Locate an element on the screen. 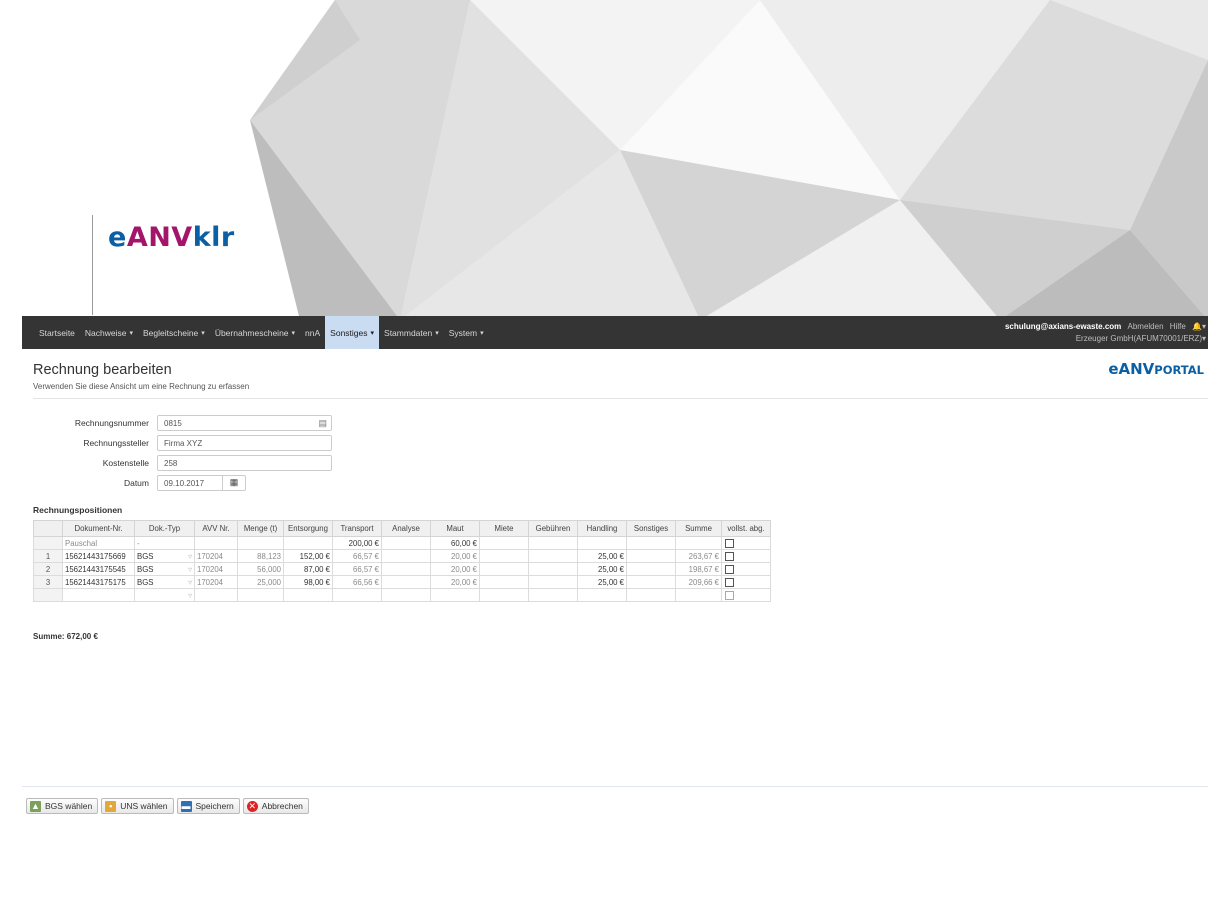  nav-uebernahmescheine: Übernahmescheine ▾ is located at coordinates (255, 332).